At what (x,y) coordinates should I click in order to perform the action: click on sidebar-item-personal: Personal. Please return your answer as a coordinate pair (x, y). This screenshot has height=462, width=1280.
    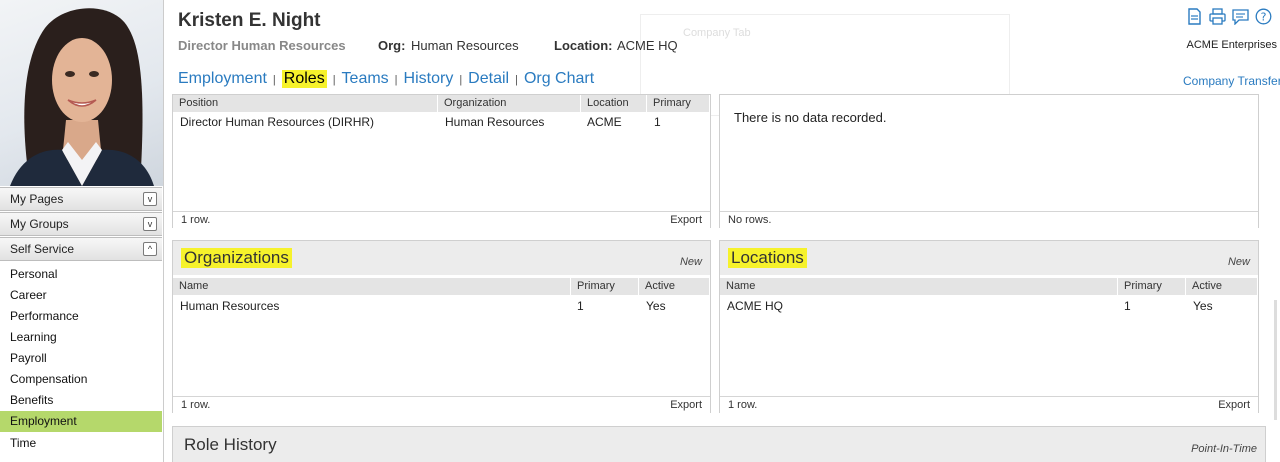
    Looking at the image, I should click on (81, 274).